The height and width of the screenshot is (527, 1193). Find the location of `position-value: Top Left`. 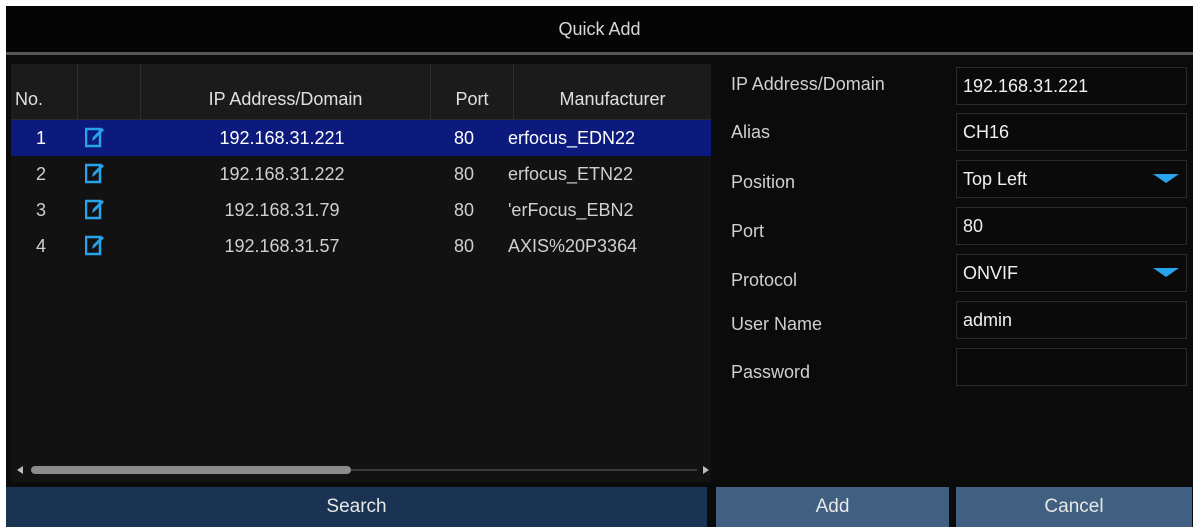

position-value: Top Left is located at coordinates (995, 179).